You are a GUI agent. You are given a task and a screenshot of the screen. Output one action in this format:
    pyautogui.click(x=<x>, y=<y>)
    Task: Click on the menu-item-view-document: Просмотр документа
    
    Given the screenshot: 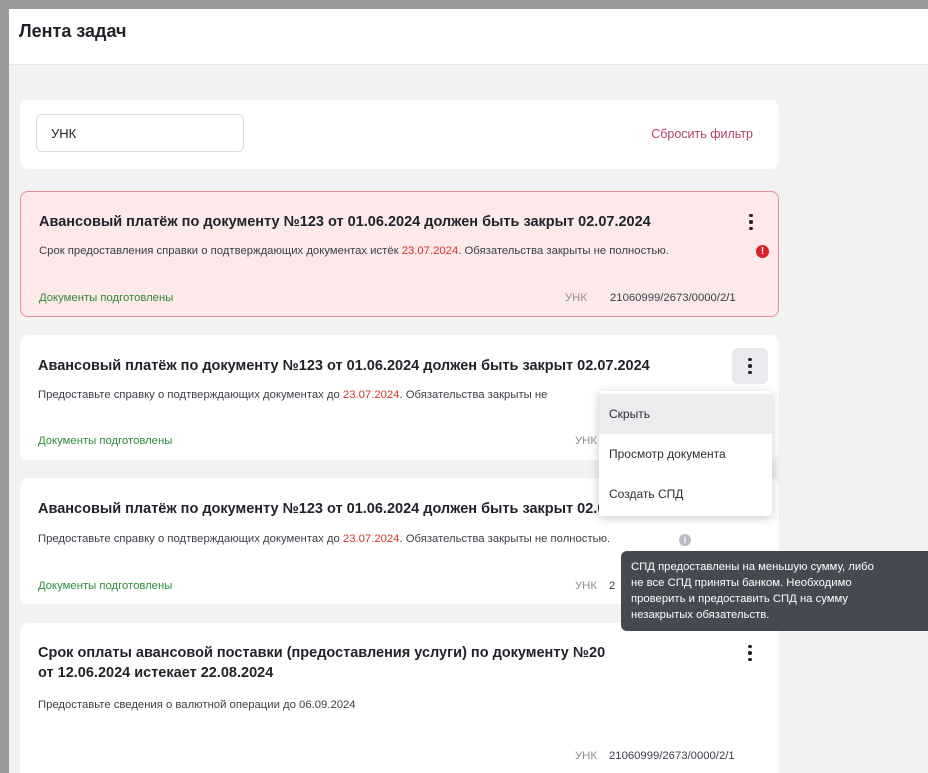 What is the action you would take?
    pyautogui.click(x=685, y=454)
    